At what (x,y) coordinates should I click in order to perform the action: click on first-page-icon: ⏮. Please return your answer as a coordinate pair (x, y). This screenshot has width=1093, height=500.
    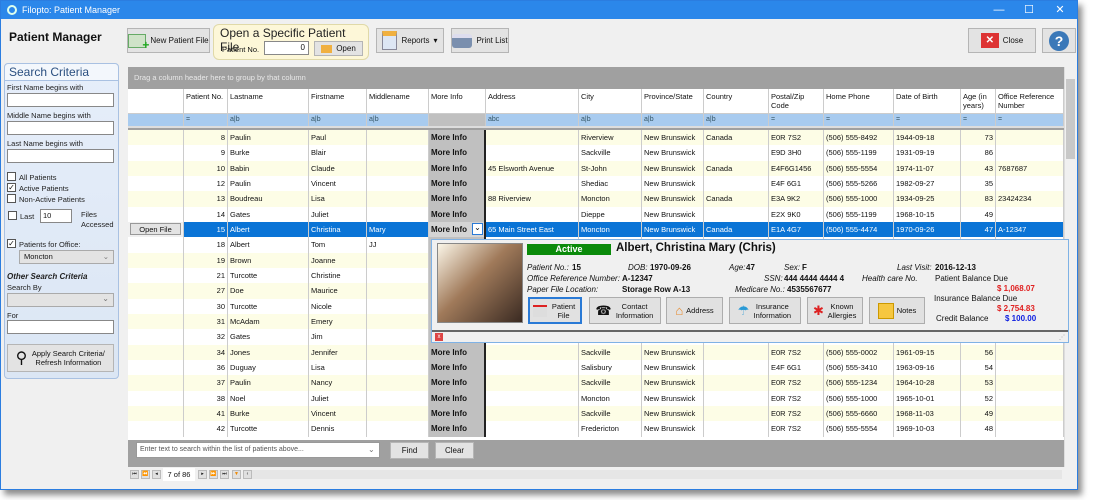
    Looking at the image, I should click on (134, 474).